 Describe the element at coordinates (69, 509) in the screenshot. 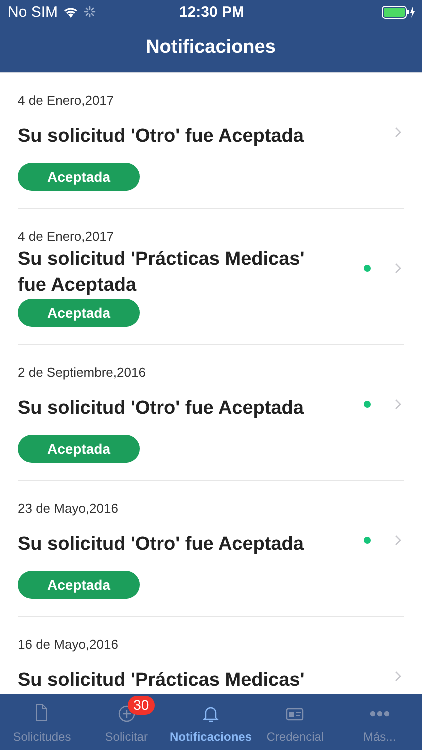

I see `notification-date: 23 de Mayo,2016` at that location.